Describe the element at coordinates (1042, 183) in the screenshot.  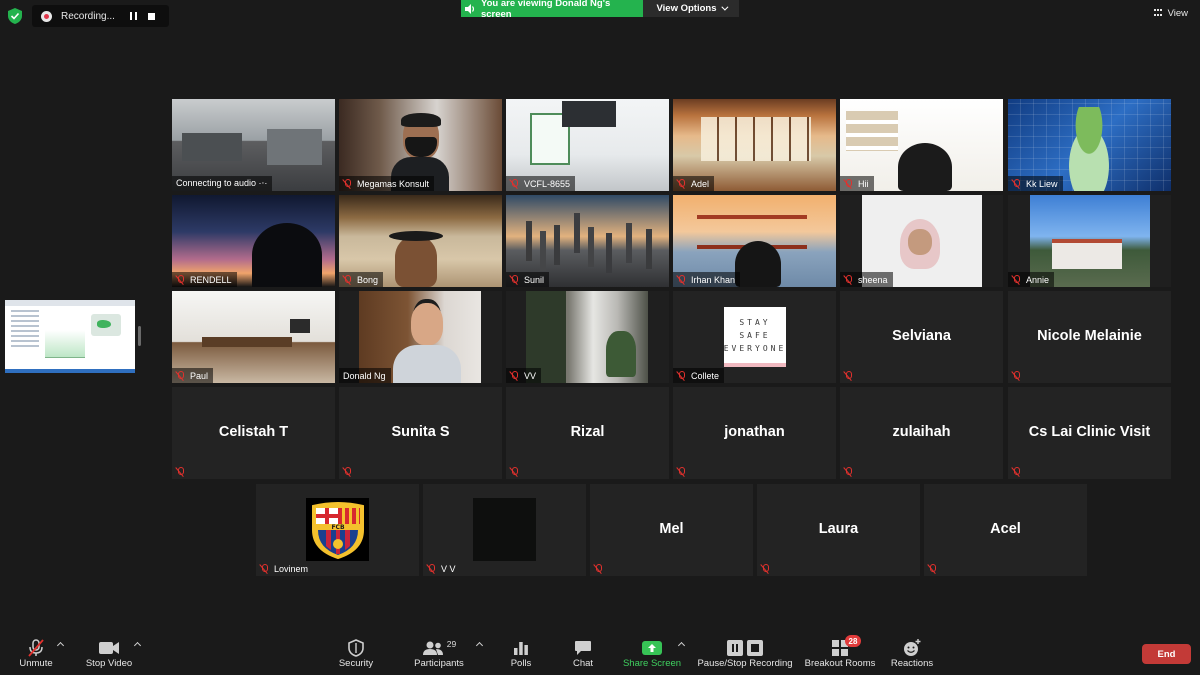
I see `participant-name: Kk Liew` at that location.